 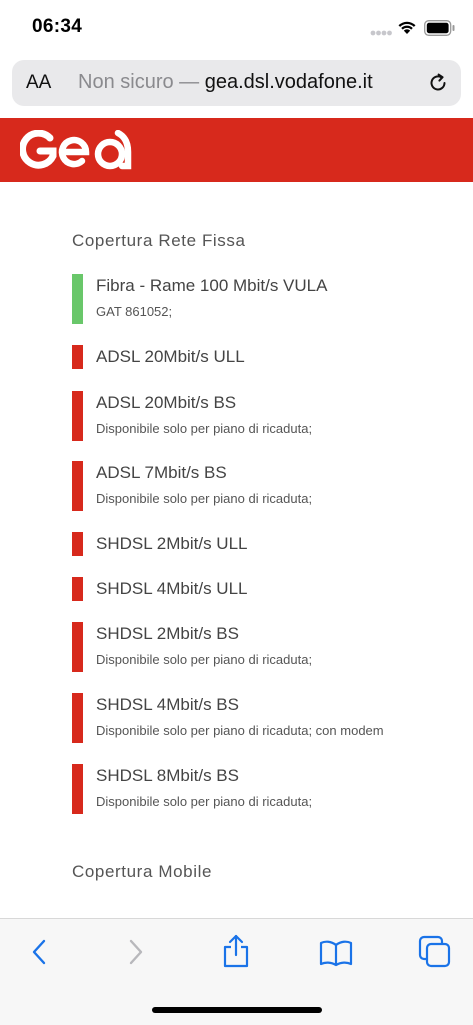 What do you see at coordinates (381, 33) in the screenshot?
I see `cellular-signal-icon` at bounding box center [381, 33].